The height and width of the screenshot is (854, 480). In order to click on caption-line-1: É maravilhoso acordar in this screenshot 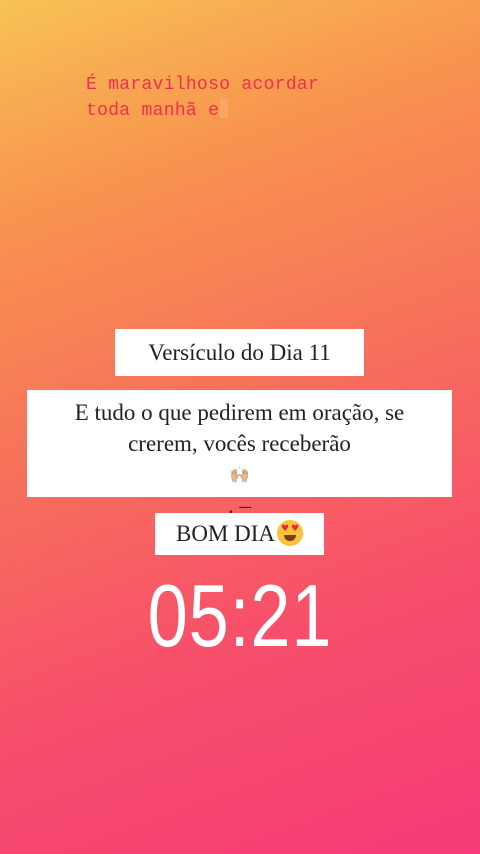, I will do `click(203, 85)`.